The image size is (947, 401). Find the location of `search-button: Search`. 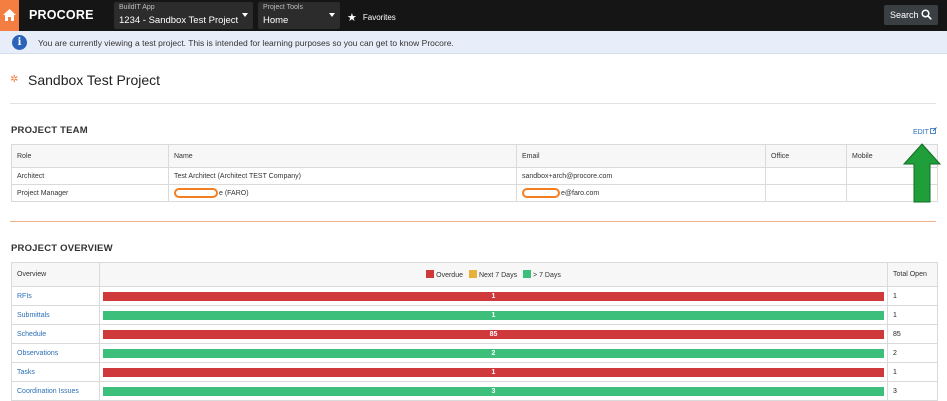

search-button: Search is located at coordinates (911, 15).